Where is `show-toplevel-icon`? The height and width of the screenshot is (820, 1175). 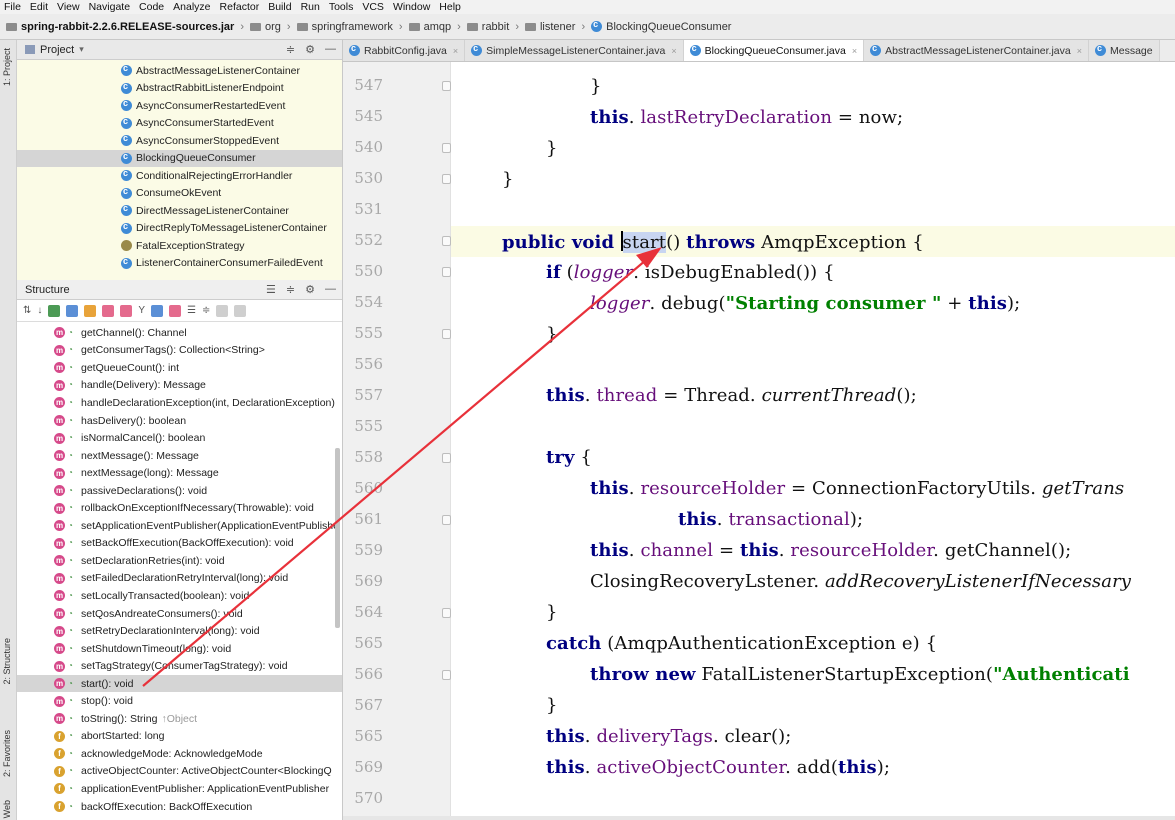
show-toplevel-icon is located at coordinates (175, 310).